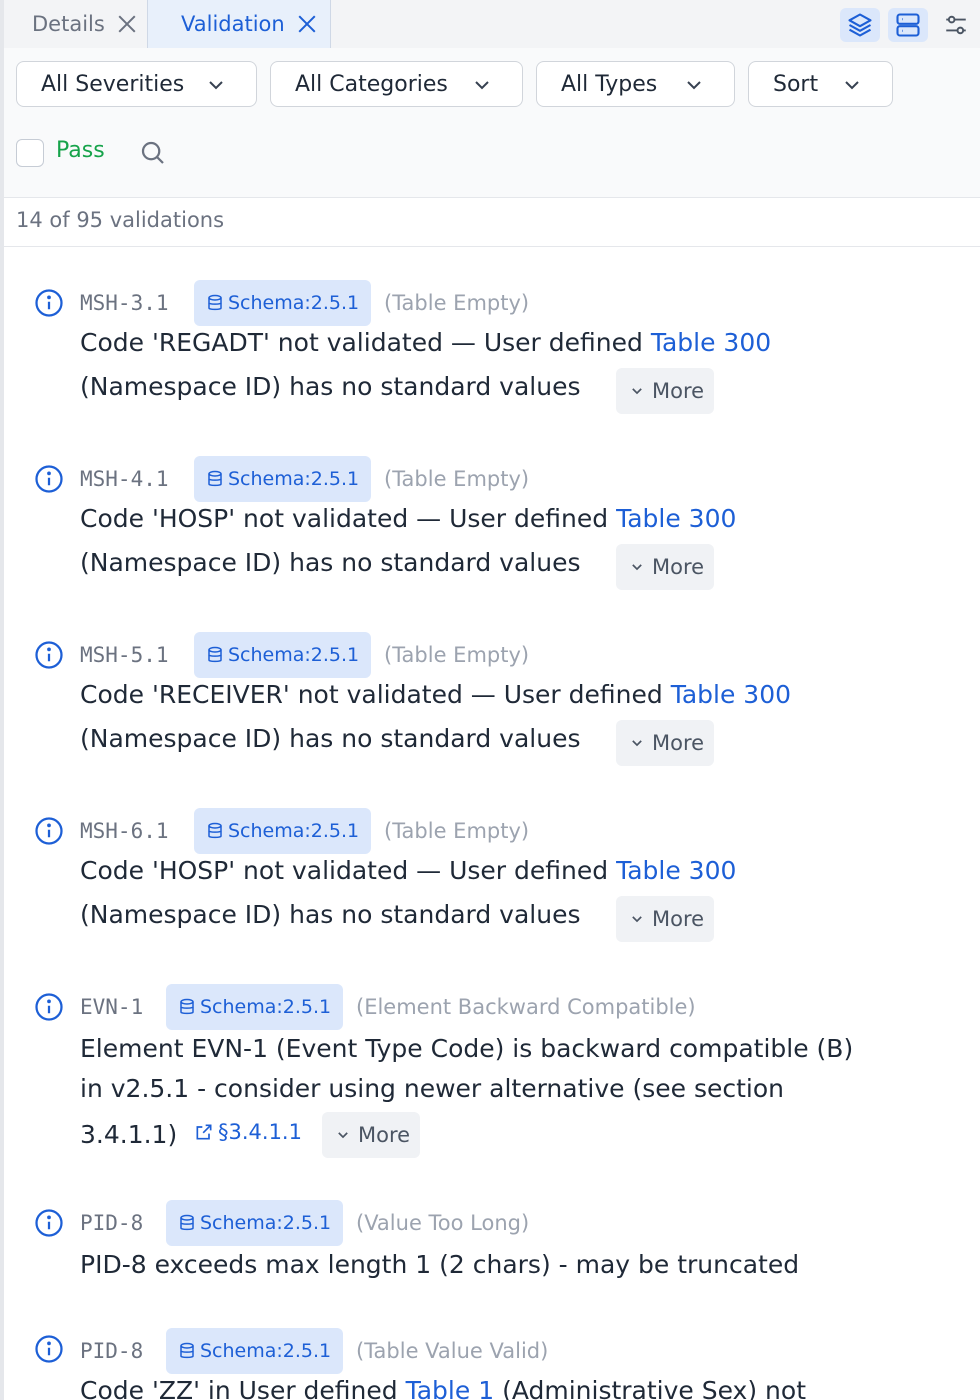 The height and width of the screenshot is (1400, 980). I want to click on tab-validation-label: Validation, so click(233, 23).